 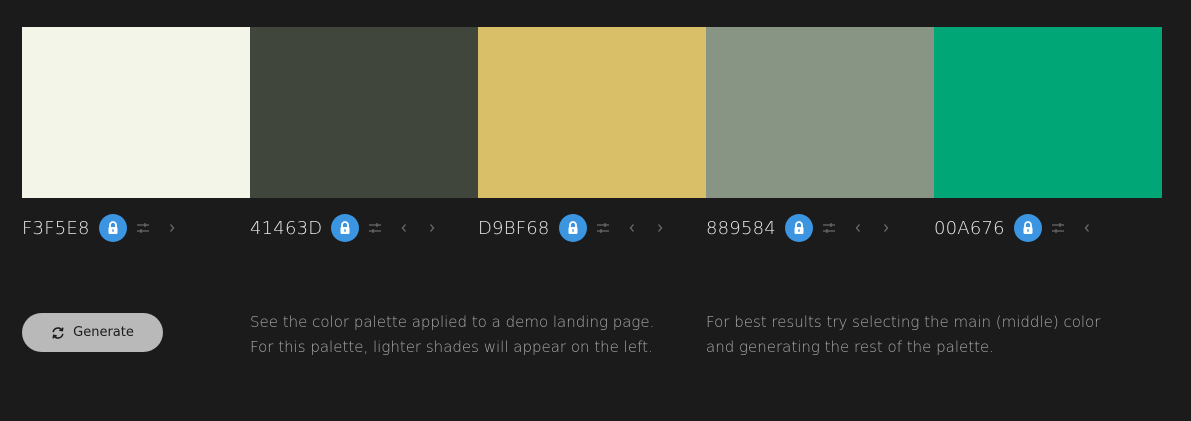 What do you see at coordinates (1048, 228) in the screenshot?
I see `swatch-controls-5: 00A676` at bounding box center [1048, 228].